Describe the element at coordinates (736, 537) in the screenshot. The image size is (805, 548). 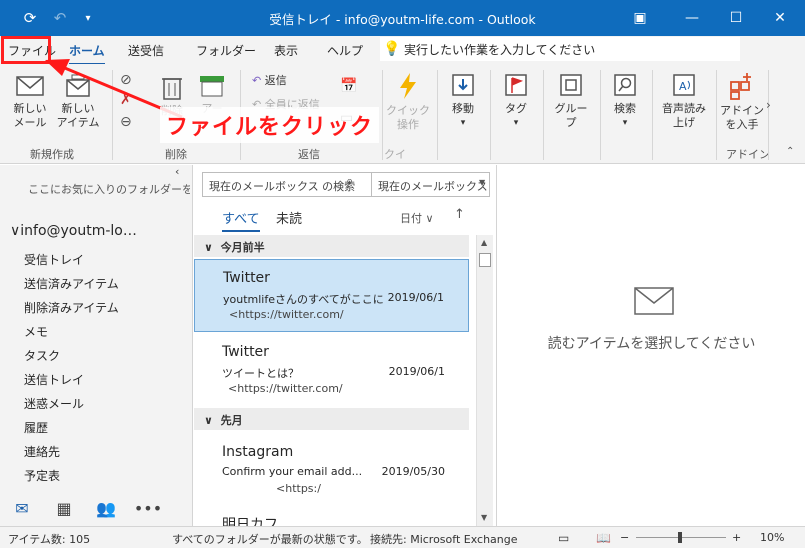
I see `zoom-in-icon: +` at that location.